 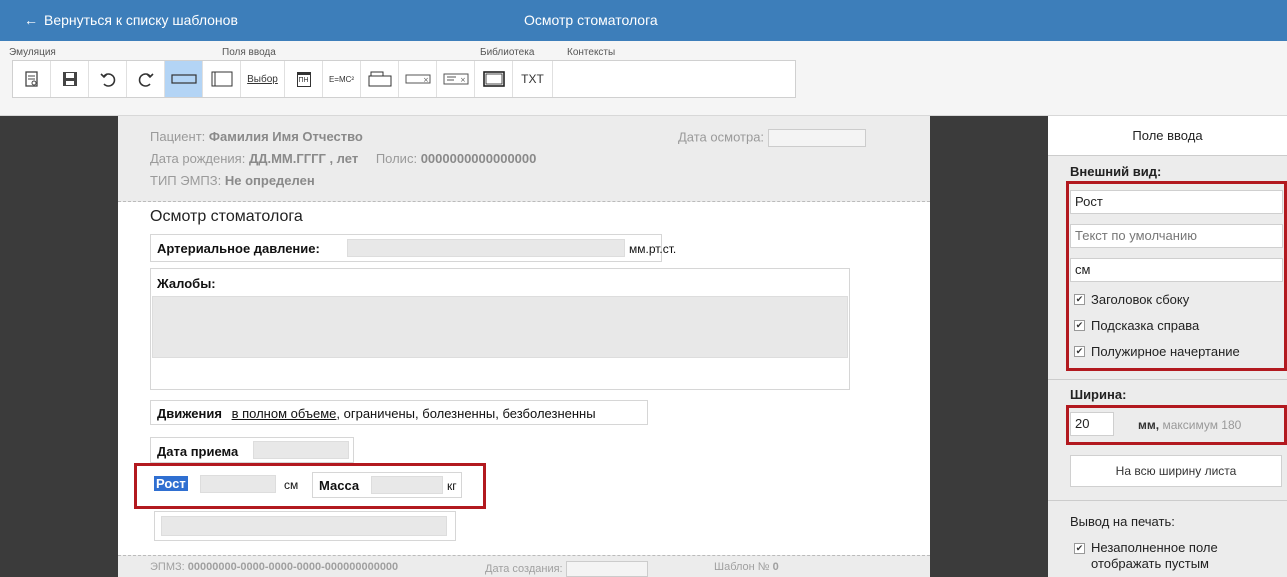 What do you see at coordinates (1154, 555) in the screenshot?
I see `checkbox-print-empty-text: Незаполненное поле отображать пустым` at bounding box center [1154, 555].